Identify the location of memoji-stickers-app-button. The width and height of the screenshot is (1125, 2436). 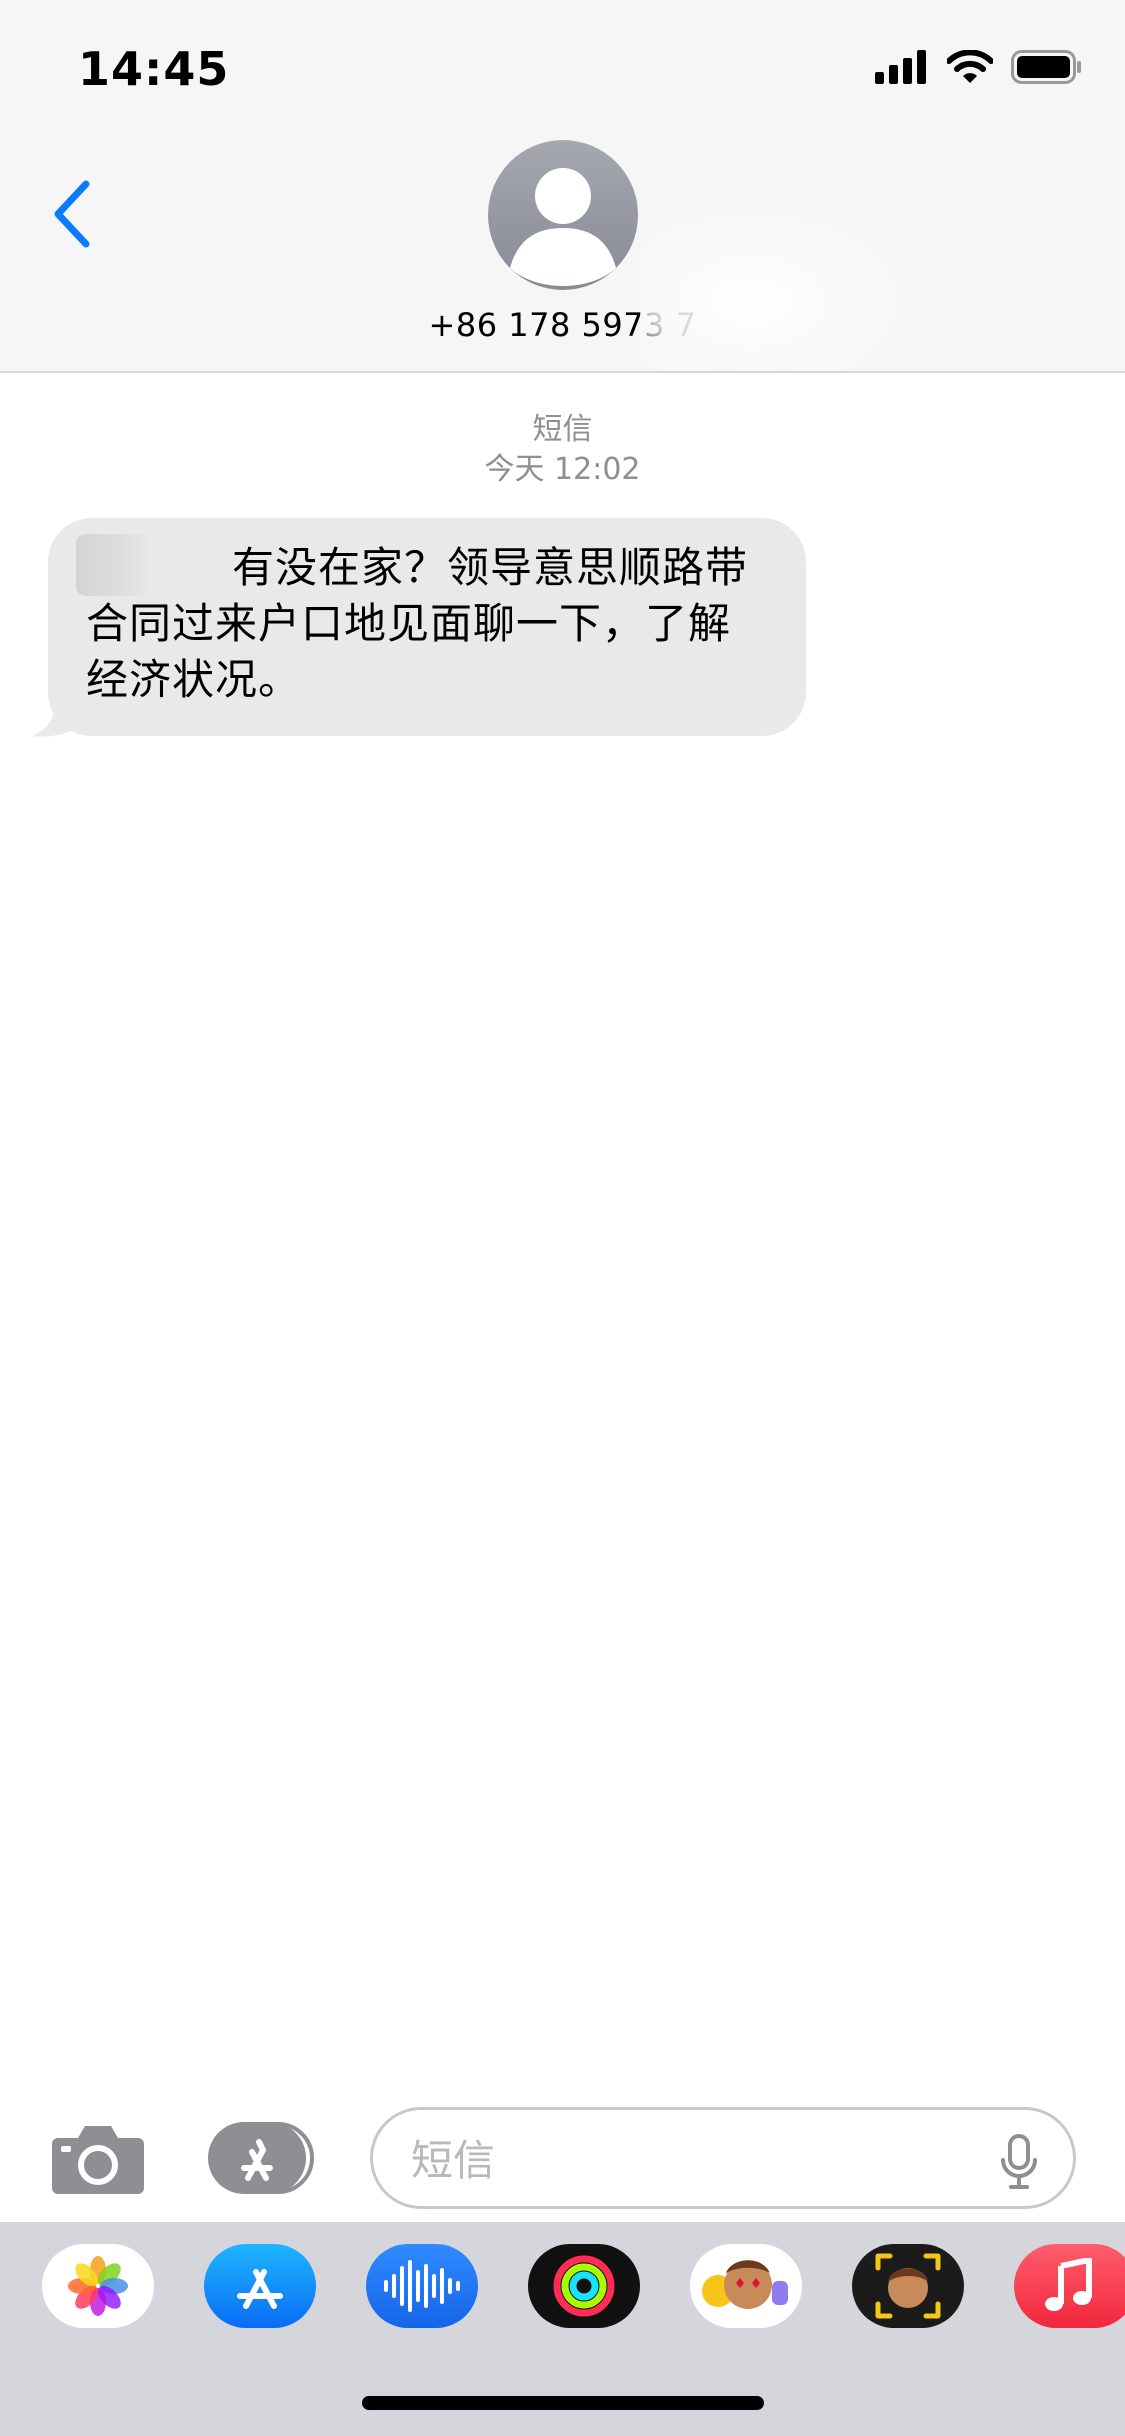
(746, 2286).